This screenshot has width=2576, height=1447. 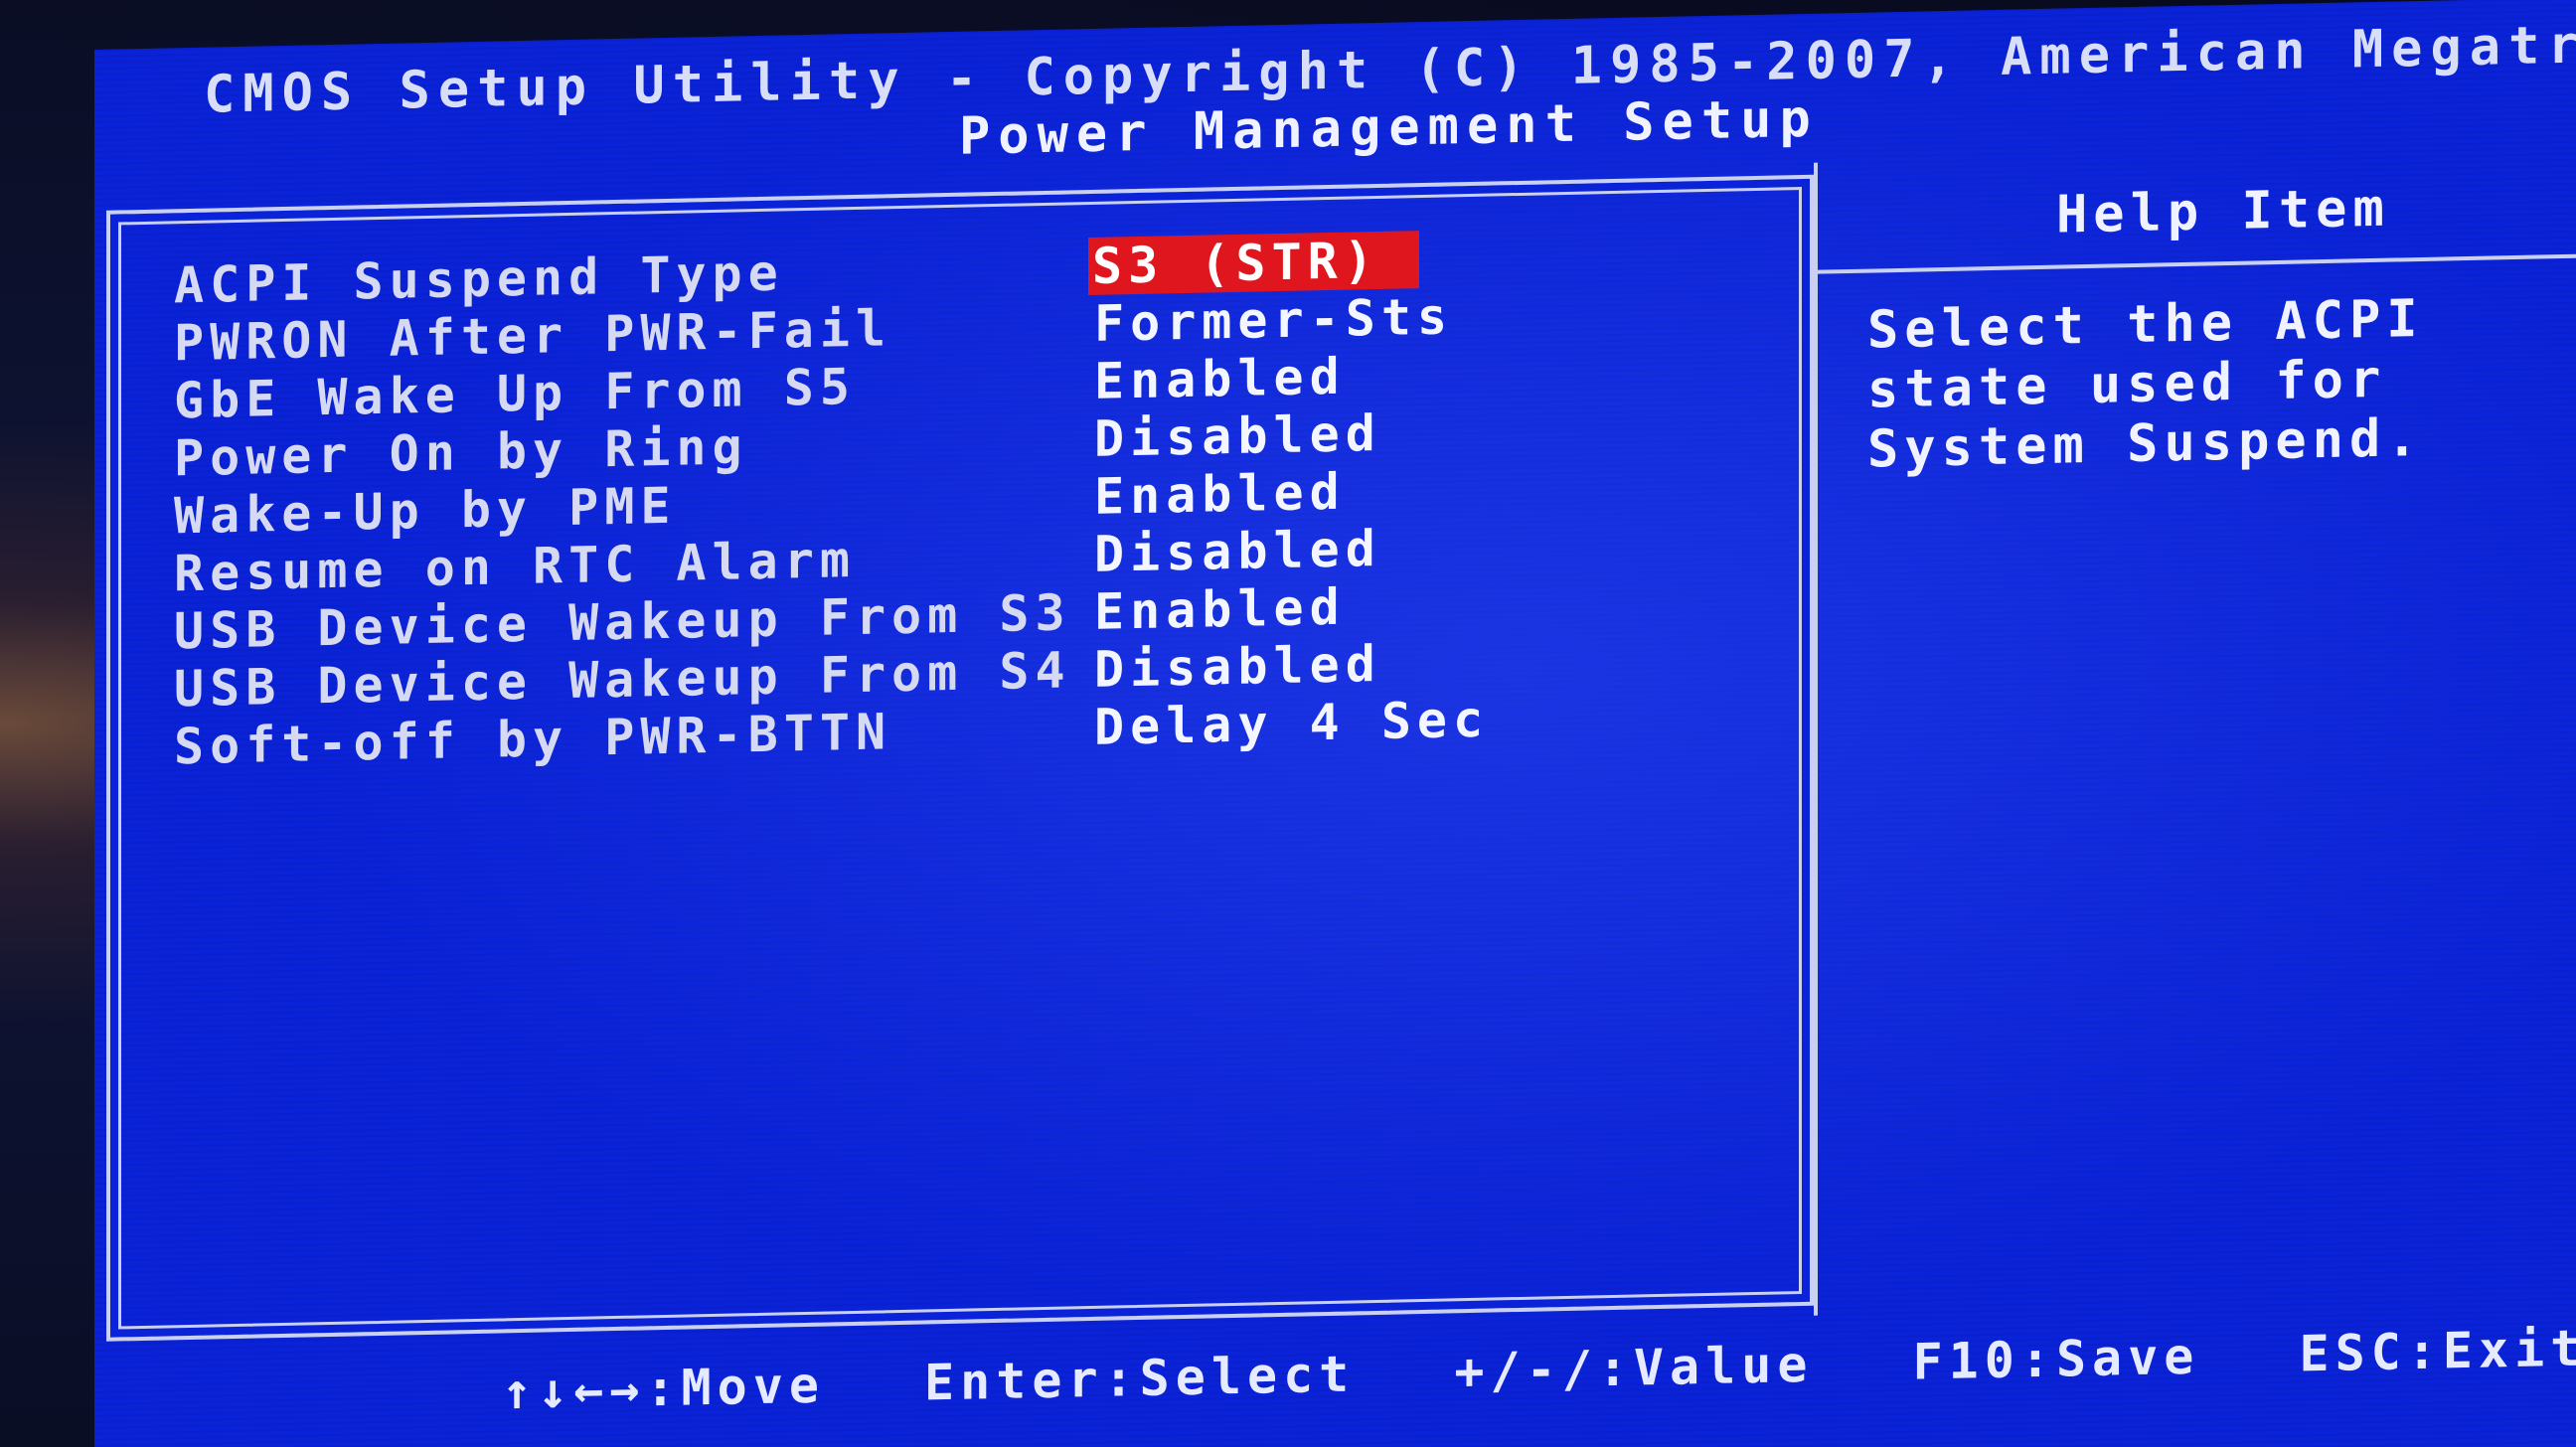 What do you see at coordinates (2223, 212) in the screenshot?
I see `help-title: Help Item` at bounding box center [2223, 212].